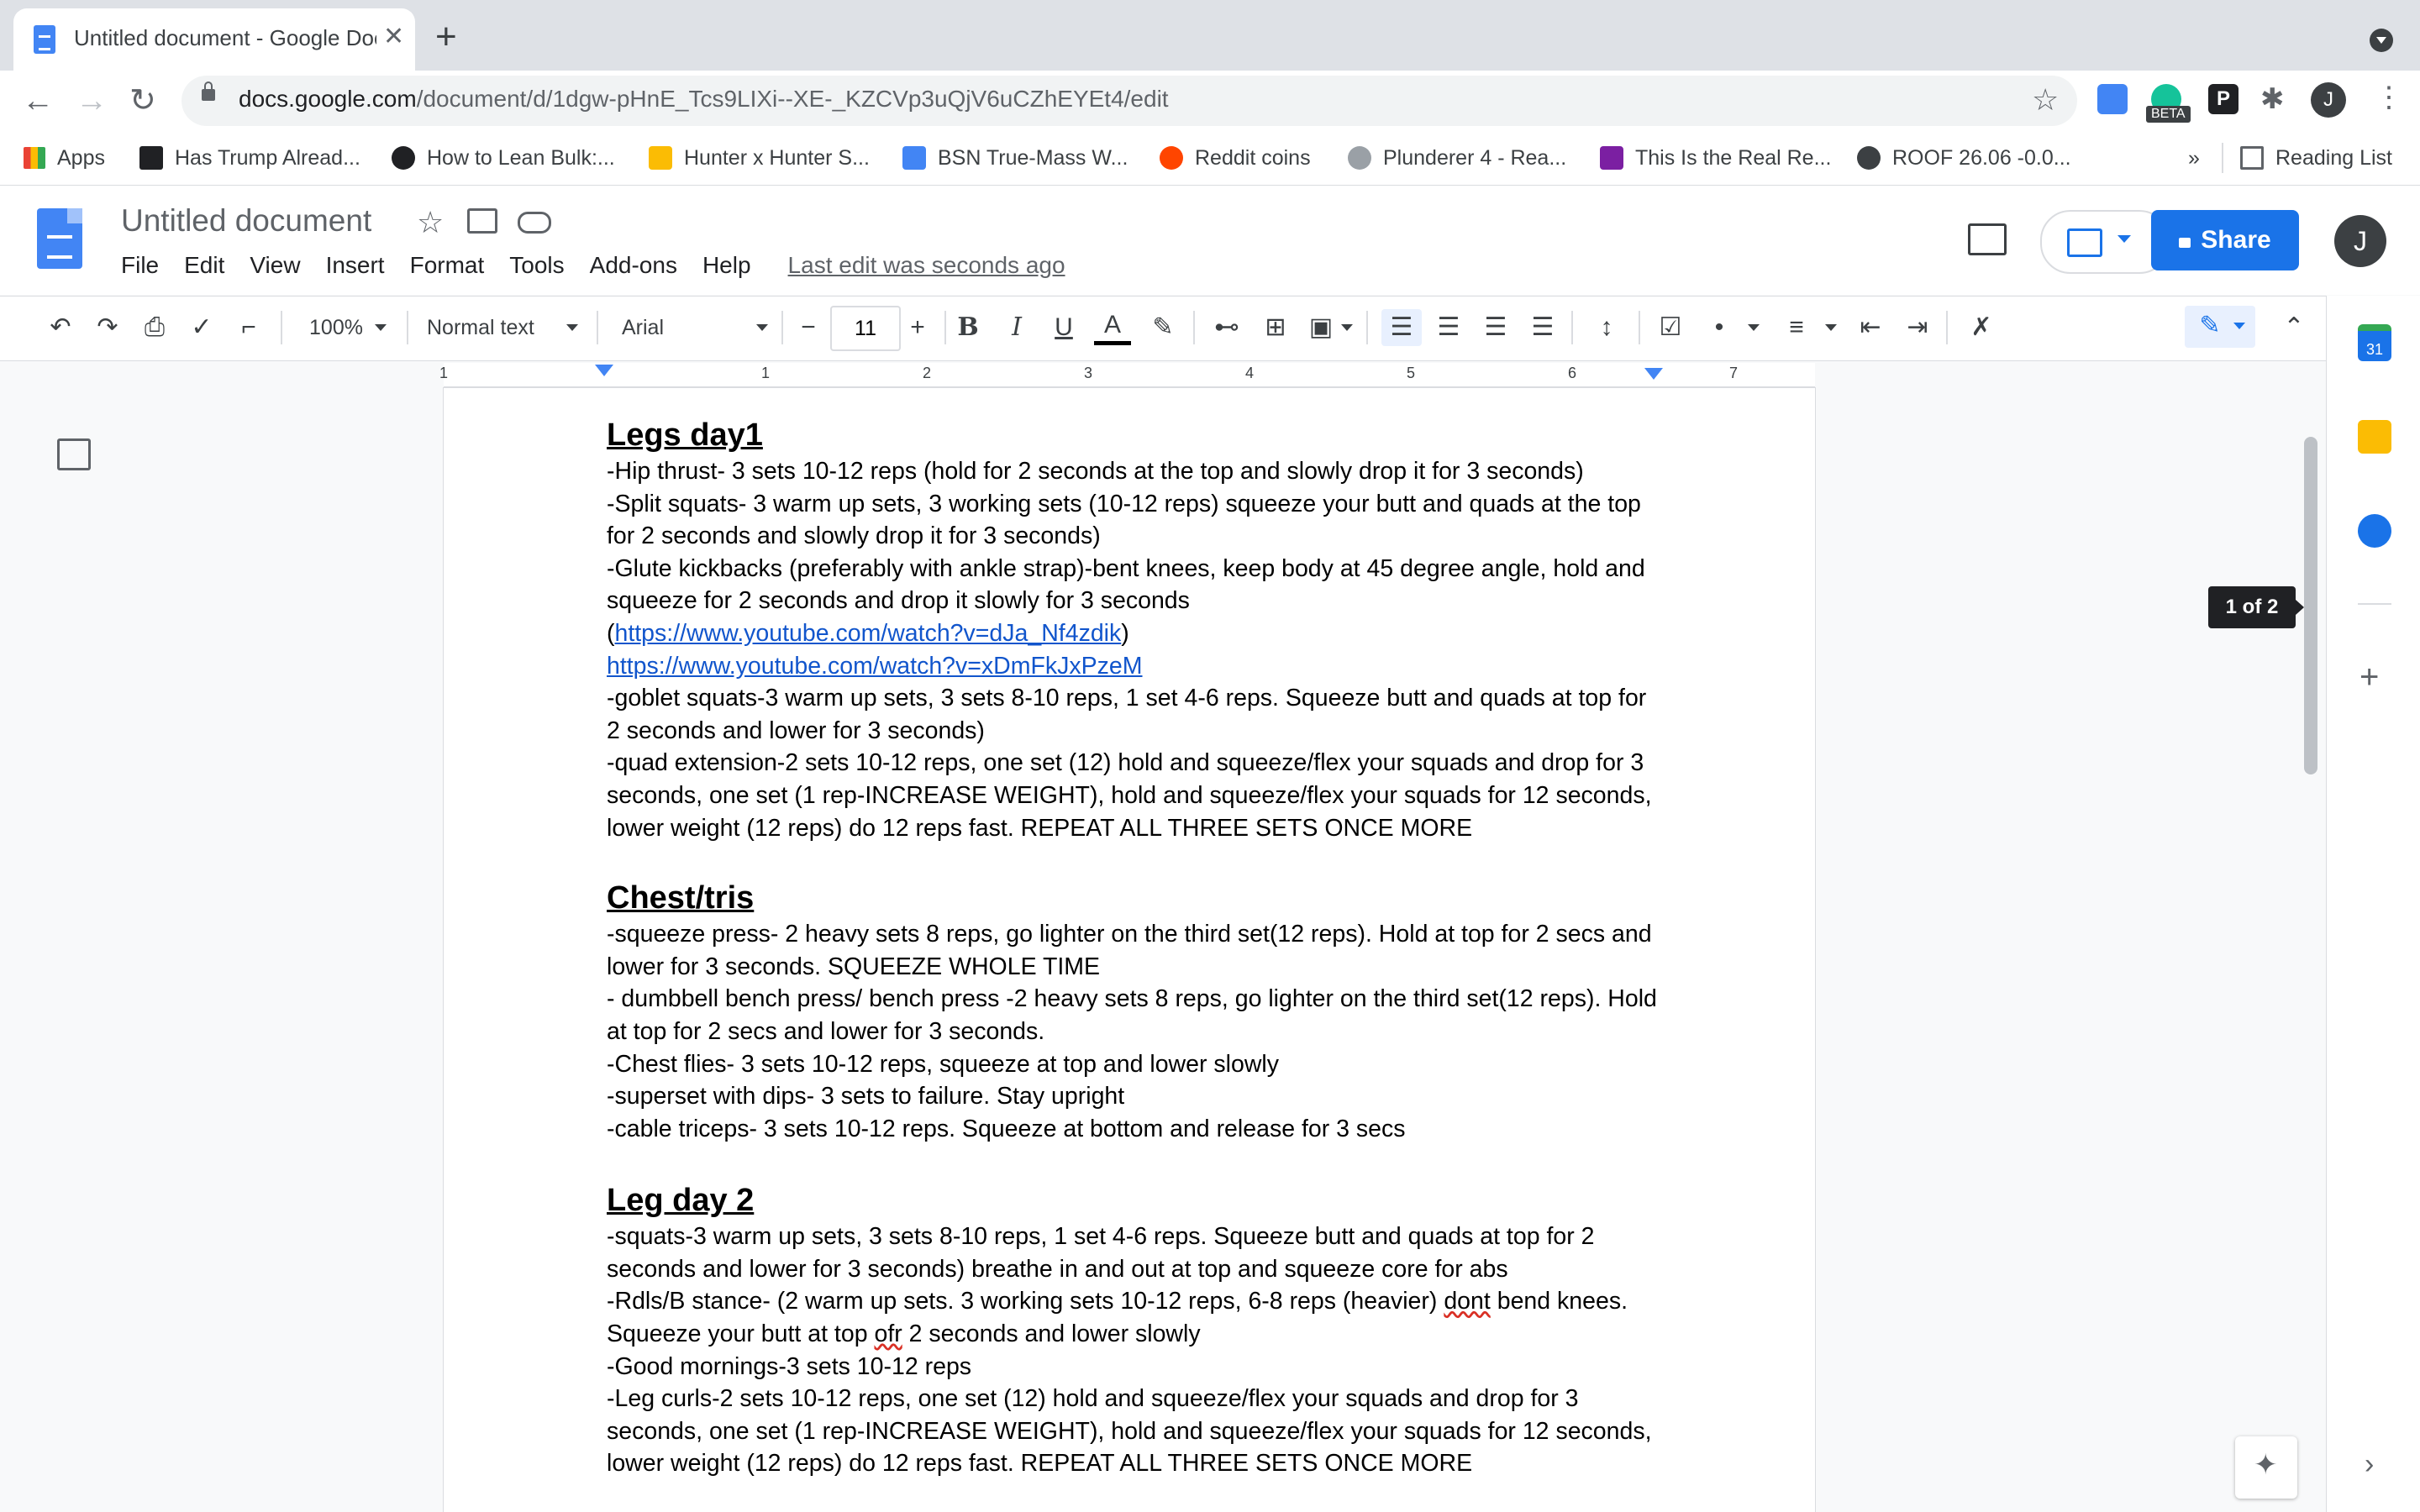 This screenshot has width=2420, height=1512. I want to click on decrease-indent-icon: ⇤, so click(1870, 327).